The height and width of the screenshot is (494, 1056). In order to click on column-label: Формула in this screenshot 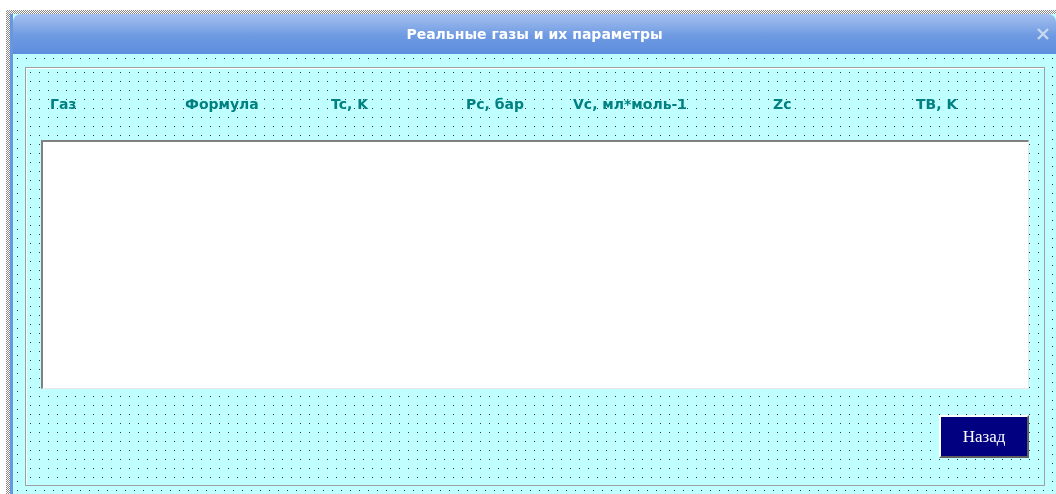, I will do `click(222, 104)`.